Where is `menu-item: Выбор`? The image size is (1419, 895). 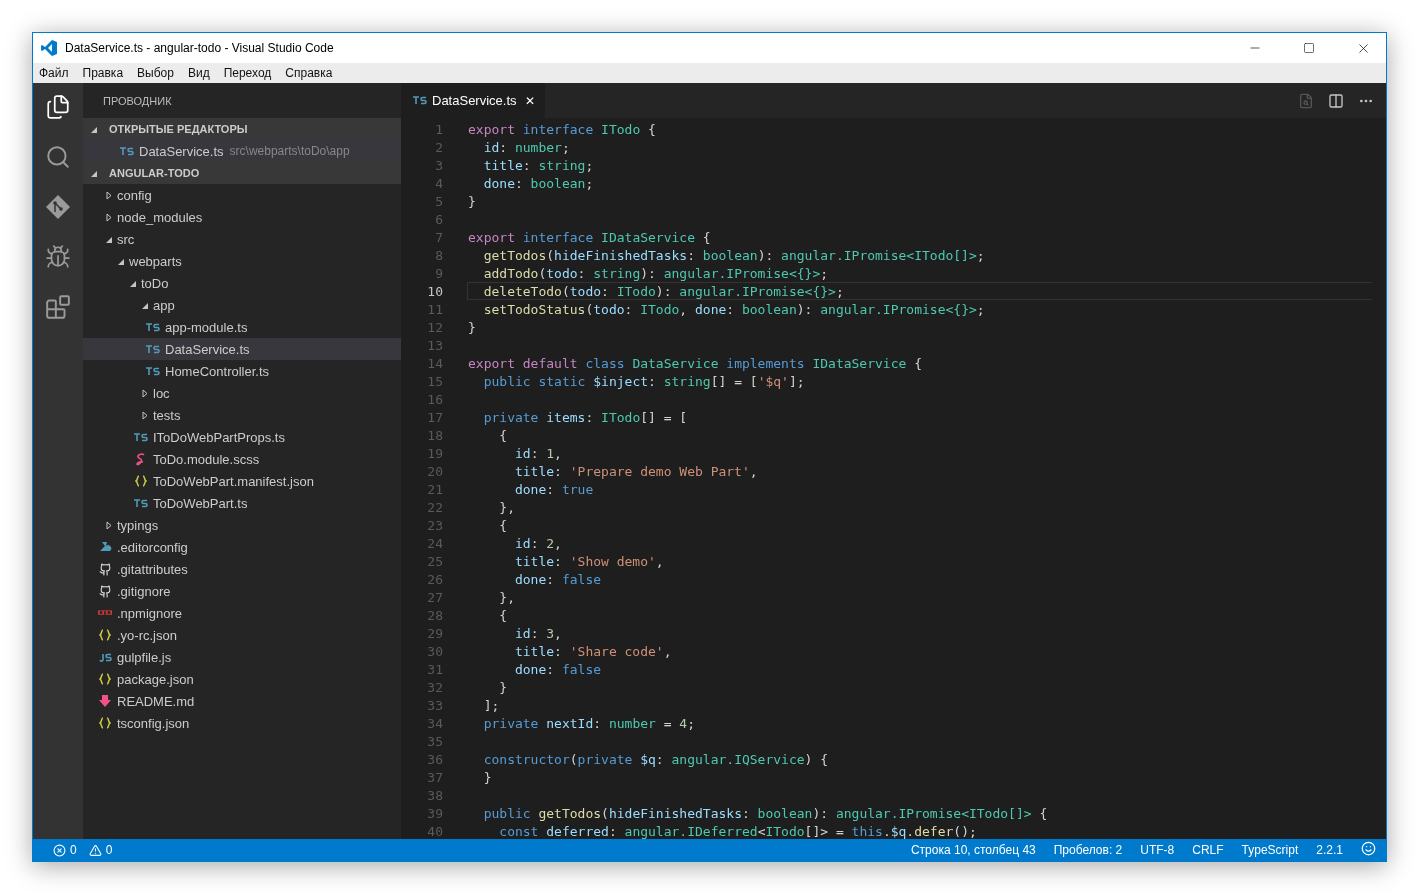 menu-item: Выбор is located at coordinates (155, 73).